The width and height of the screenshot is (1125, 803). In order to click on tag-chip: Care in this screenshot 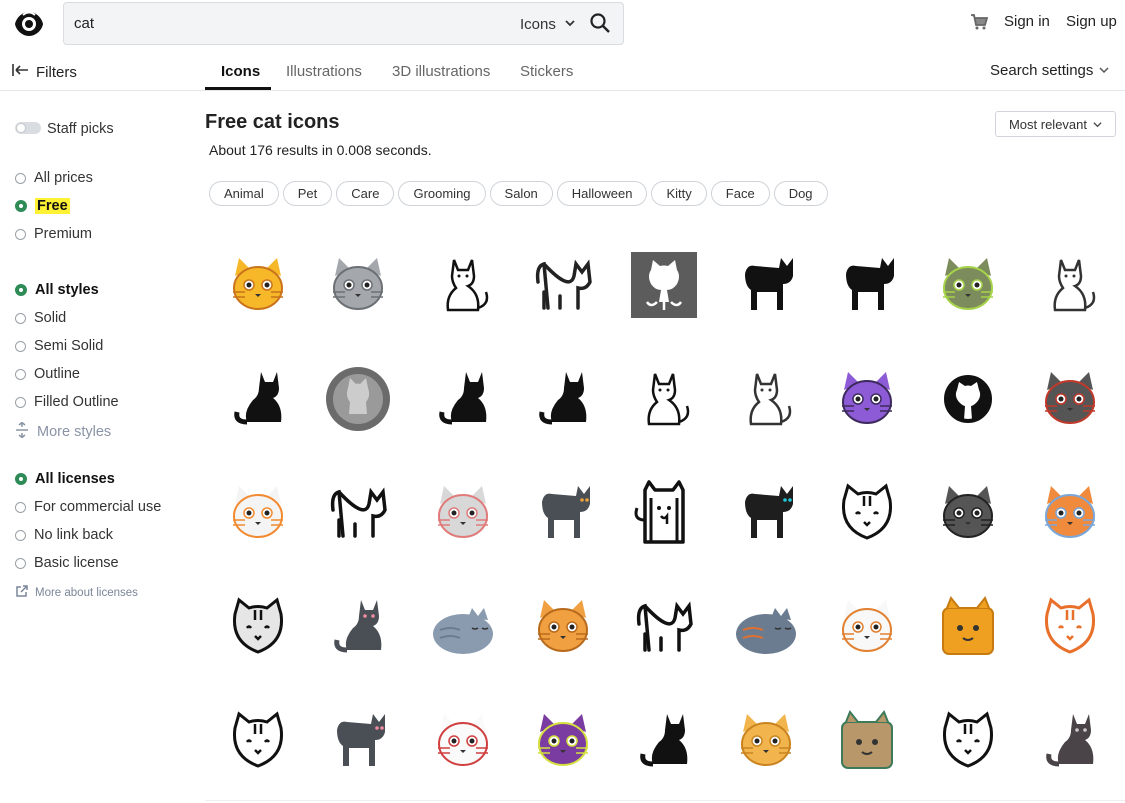, I will do `click(365, 193)`.